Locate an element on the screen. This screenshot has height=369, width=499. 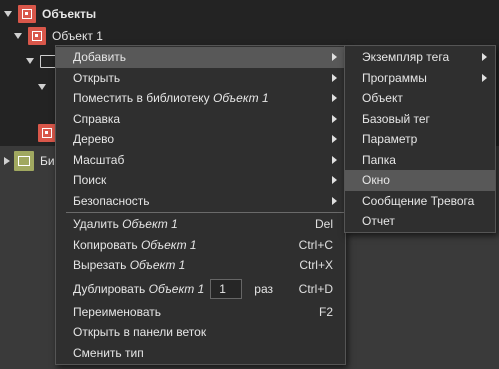
submenu-item-label: Экземпляр тега is located at coordinates (406, 57).